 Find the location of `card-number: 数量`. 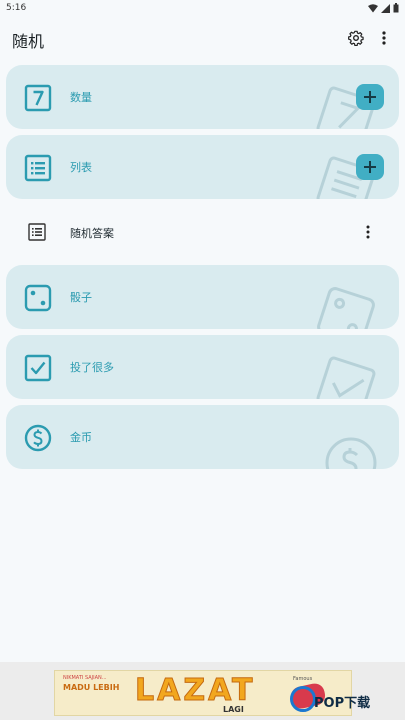

card-number: 数量 is located at coordinates (202, 97).